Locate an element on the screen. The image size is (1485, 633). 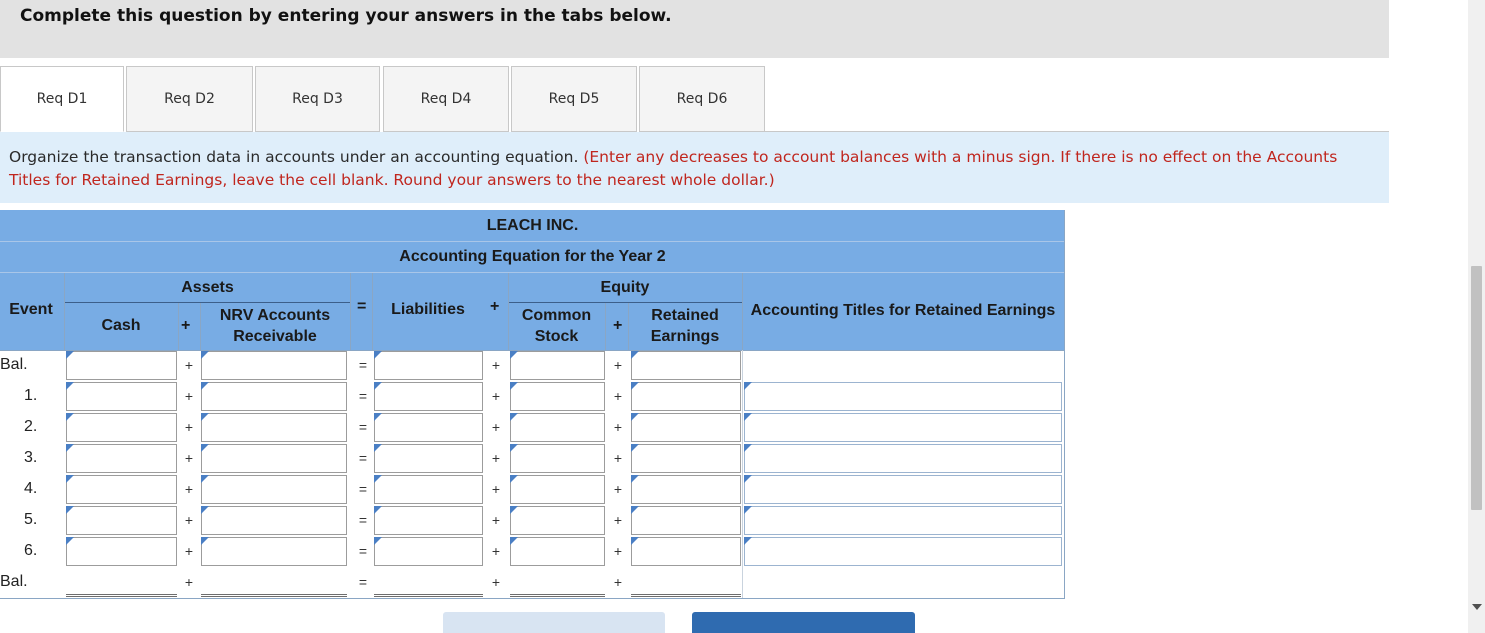
company-name: LEACH INC. is located at coordinates (532, 225).